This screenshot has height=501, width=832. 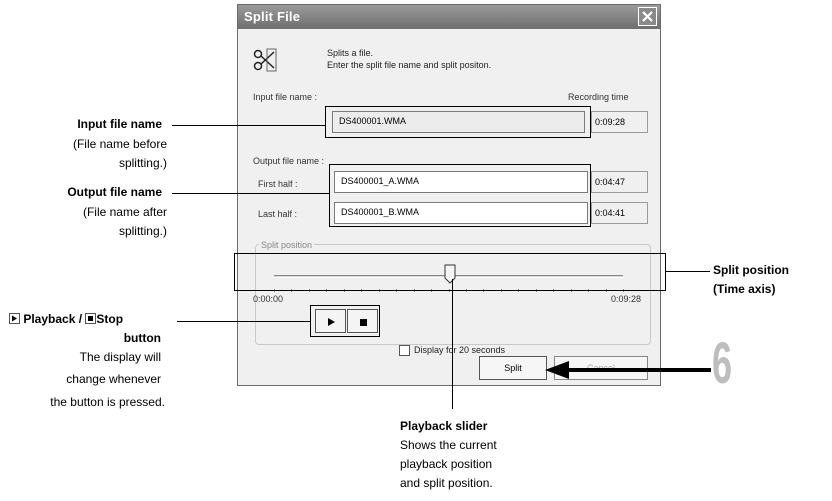 I want to click on output-file-label: Output file name :, so click(x=289, y=161).